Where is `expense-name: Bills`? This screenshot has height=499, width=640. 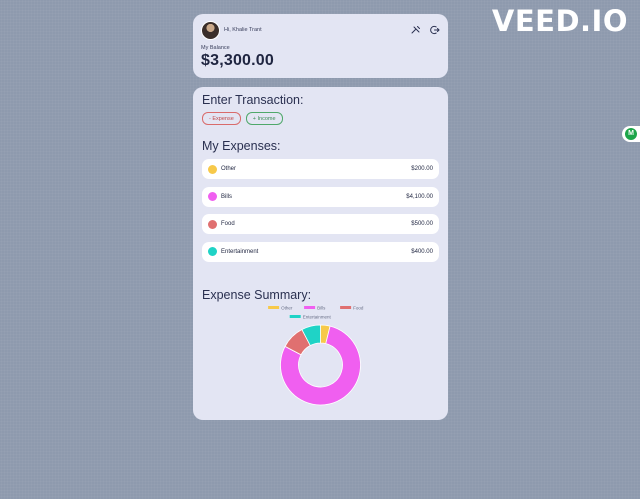 expense-name: Bills is located at coordinates (227, 196).